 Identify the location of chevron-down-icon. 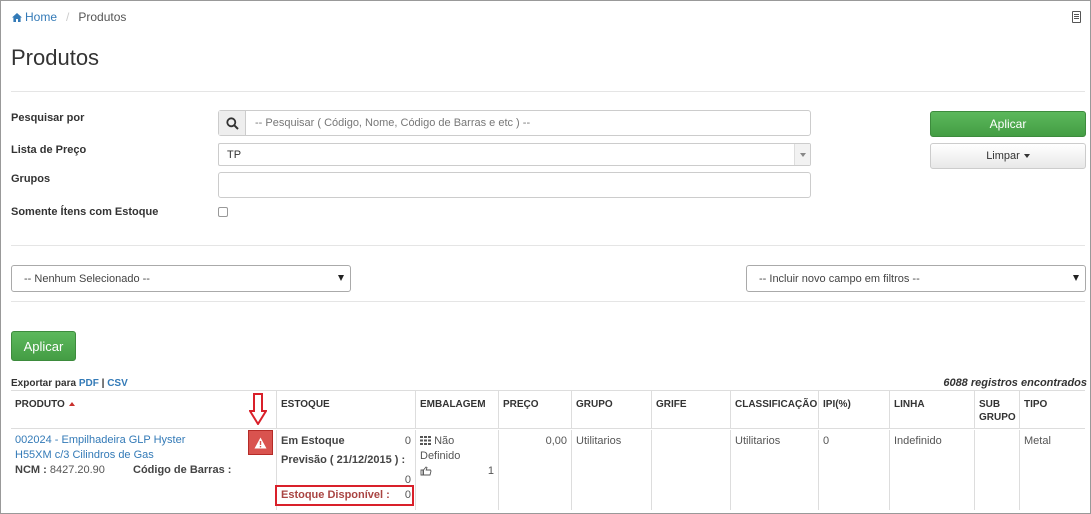
(802, 154).